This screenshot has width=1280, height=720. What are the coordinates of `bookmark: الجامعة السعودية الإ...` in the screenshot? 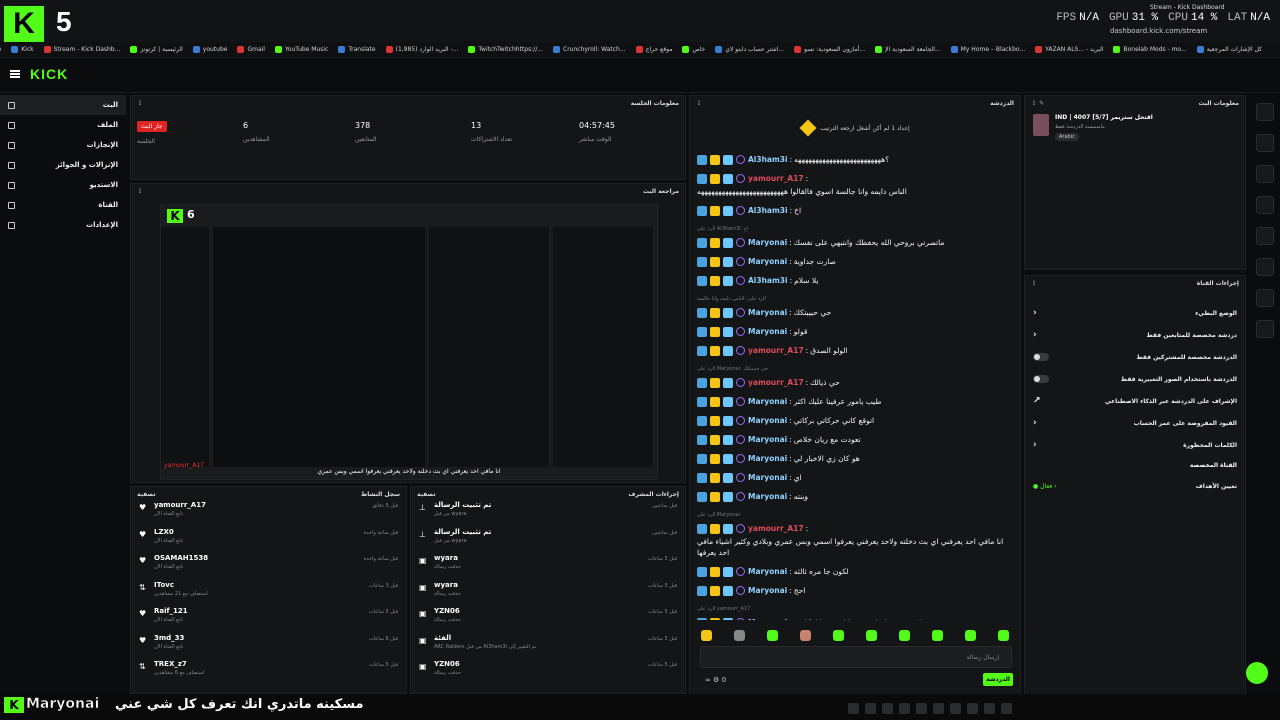 It's located at (908, 49).